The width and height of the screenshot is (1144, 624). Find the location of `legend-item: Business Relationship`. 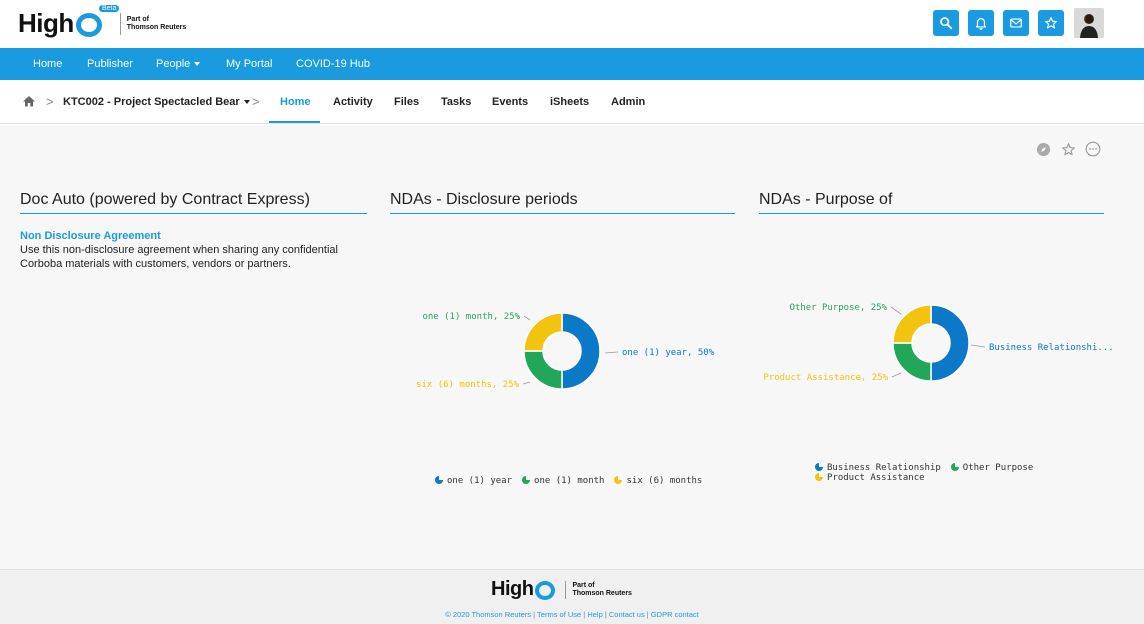

legend-item: Business Relationship is located at coordinates (878, 468).